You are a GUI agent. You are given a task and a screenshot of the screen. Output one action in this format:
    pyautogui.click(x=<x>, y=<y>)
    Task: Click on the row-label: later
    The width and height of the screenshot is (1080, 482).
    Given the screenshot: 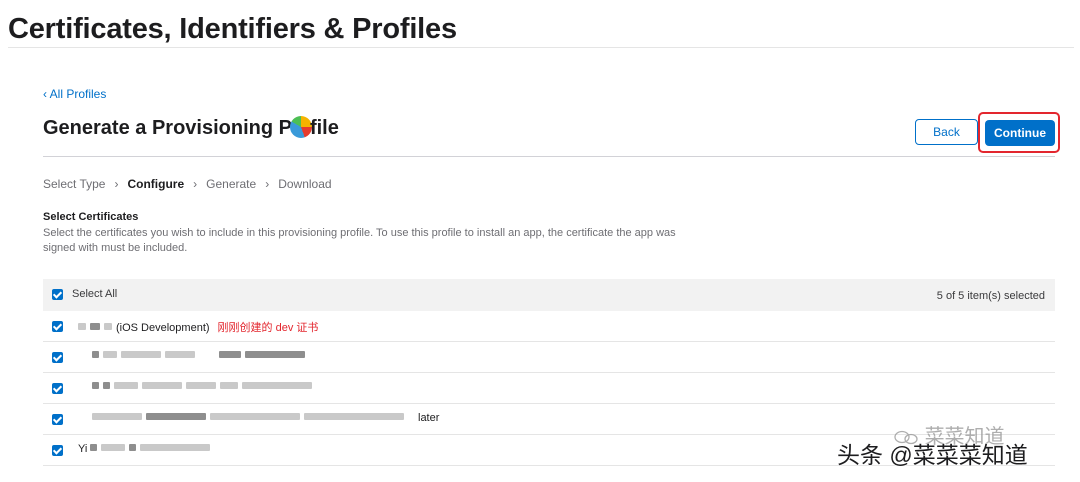 What is the action you would take?
    pyautogui.click(x=258, y=418)
    